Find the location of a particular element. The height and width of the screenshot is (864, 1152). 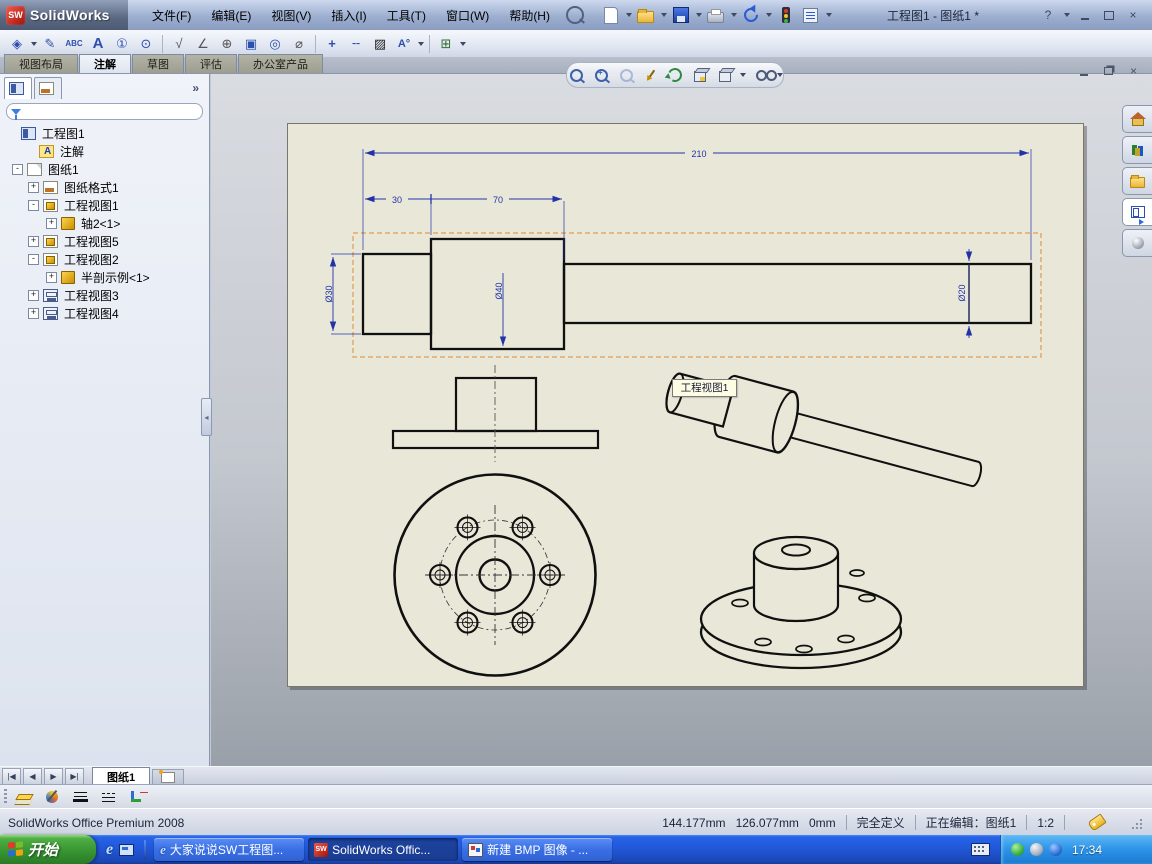

tree-item: - 工程视图2 is located at coordinates (104, 259).